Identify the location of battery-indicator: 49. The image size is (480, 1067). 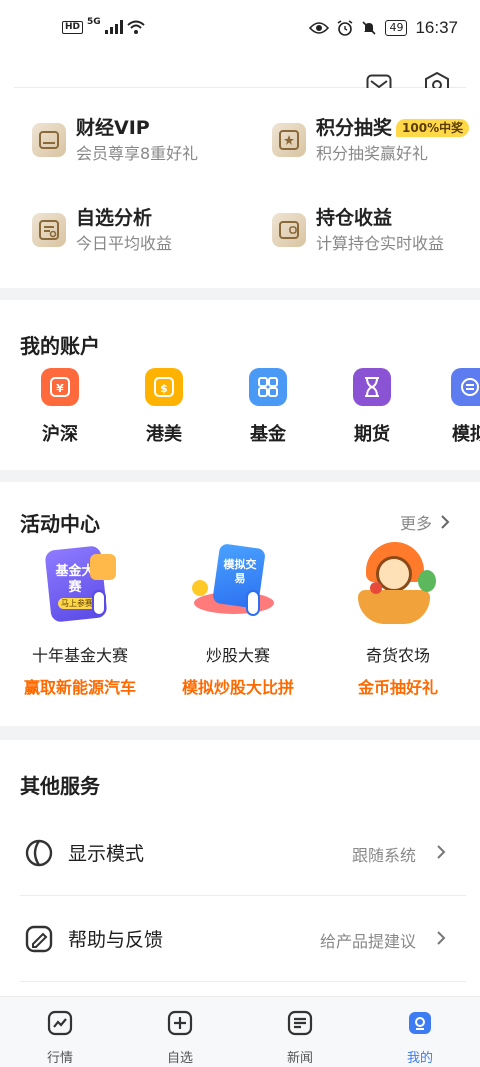
(396, 28).